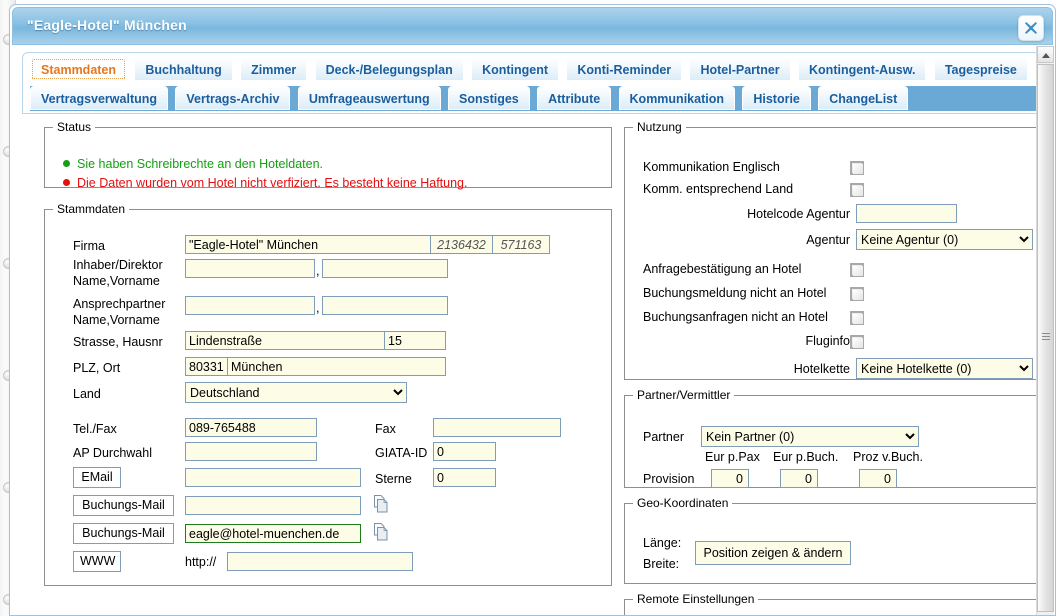 The width and height of the screenshot is (1056, 616). What do you see at coordinates (944, 239) in the screenshot?
I see `select-agentur: Keine Agentur (0)` at bounding box center [944, 239].